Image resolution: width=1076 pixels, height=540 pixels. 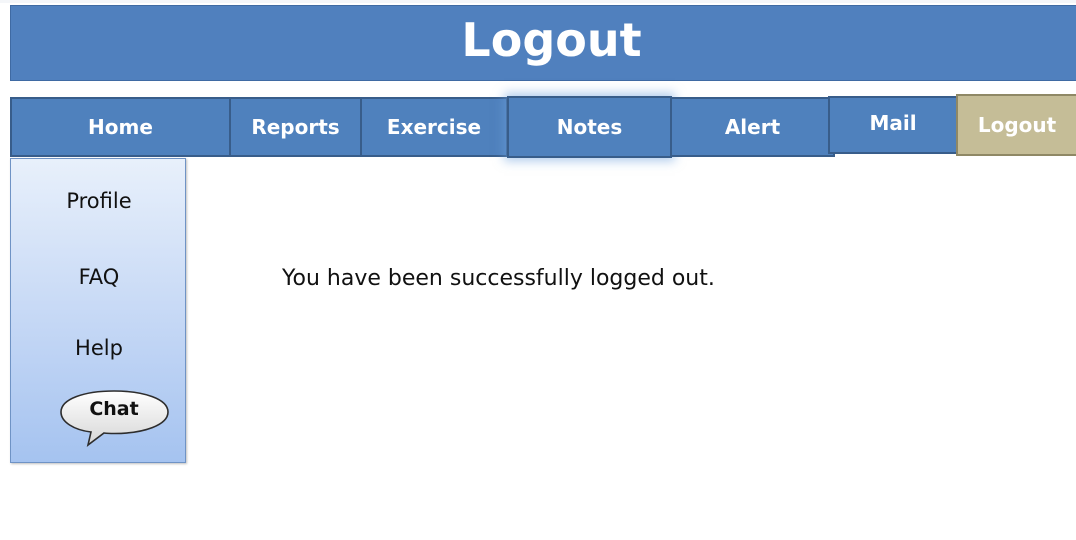 I want to click on sidebar-item-help: Help, so click(x=99, y=348).